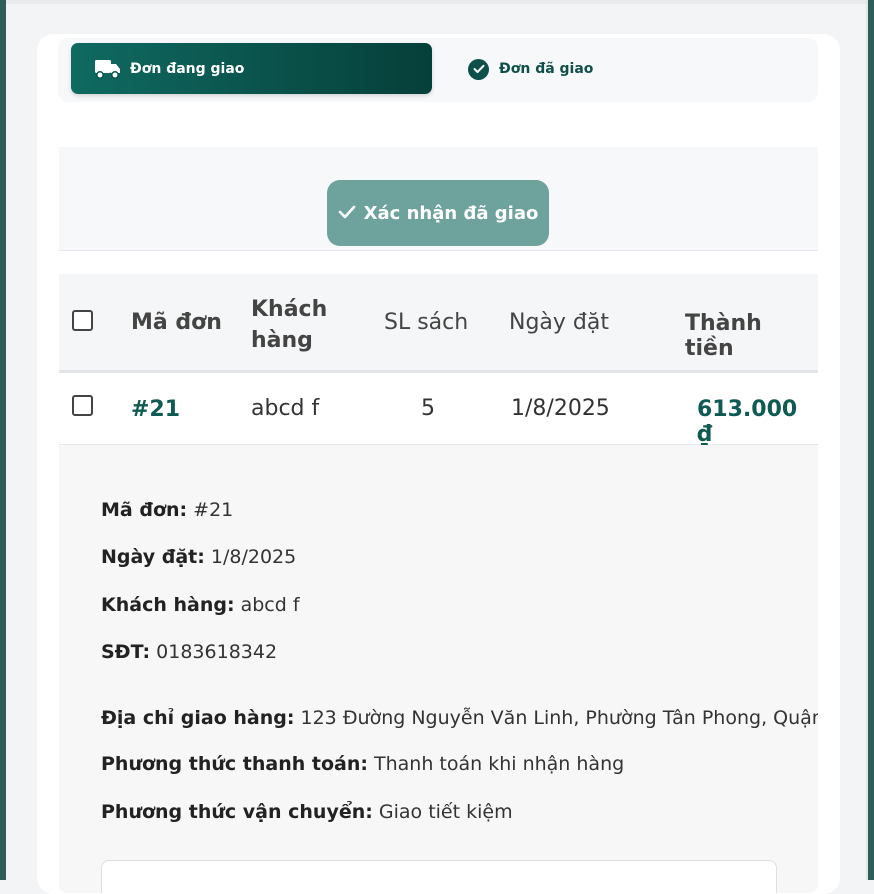 This screenshot has height=894, width=874. What do you see at coordinates (747, 422) in the screenshot?
I see `row-total: 613.000 ₫` at bounding box center [747, 422].